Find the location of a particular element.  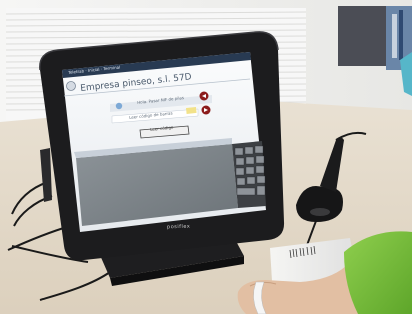

brand-logo: posiflex is located at coordinates (178, 227).